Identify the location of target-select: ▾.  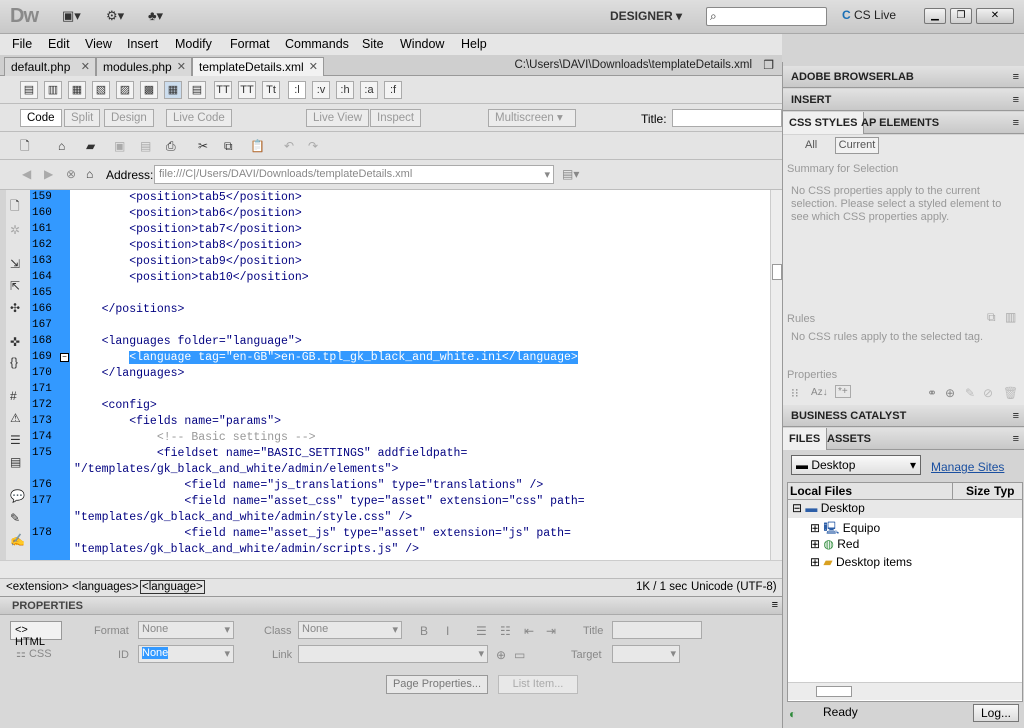
(646, 654).